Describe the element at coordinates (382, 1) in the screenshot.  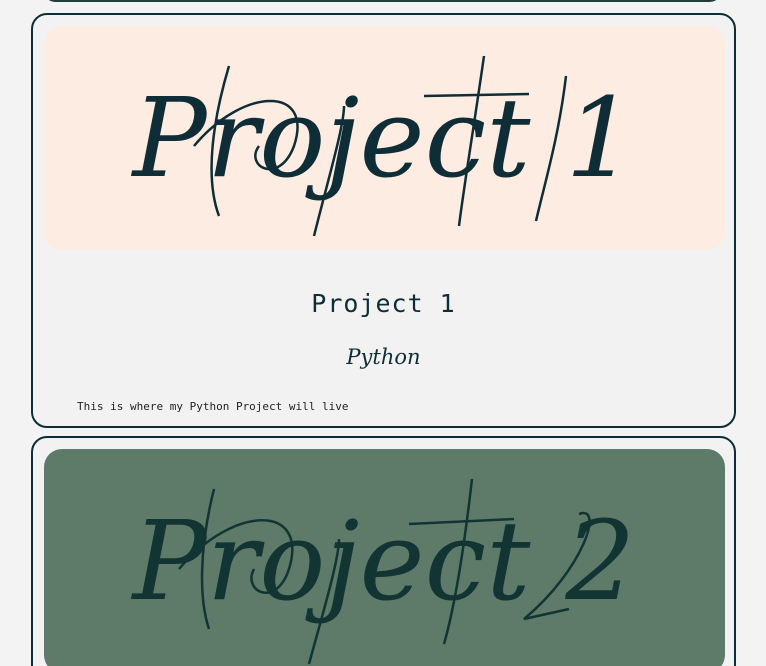
I see `previous-card-edge` at that location.